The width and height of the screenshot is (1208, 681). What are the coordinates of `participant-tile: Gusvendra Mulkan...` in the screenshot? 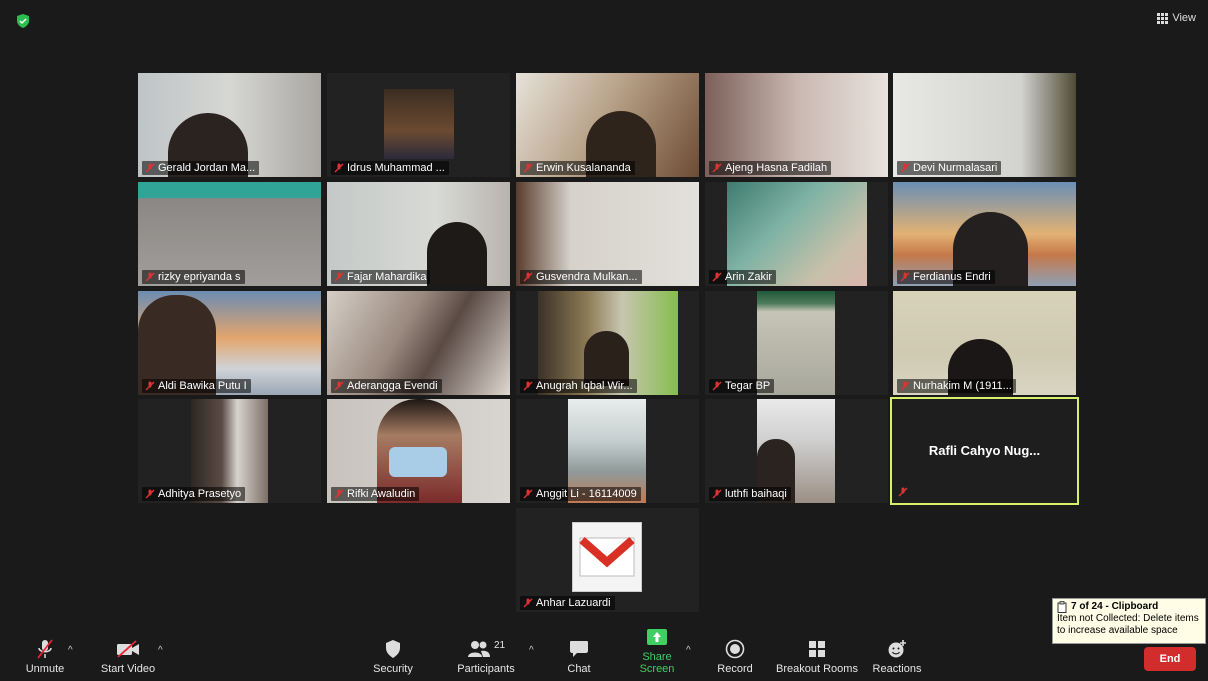 It's located at (607, 234).